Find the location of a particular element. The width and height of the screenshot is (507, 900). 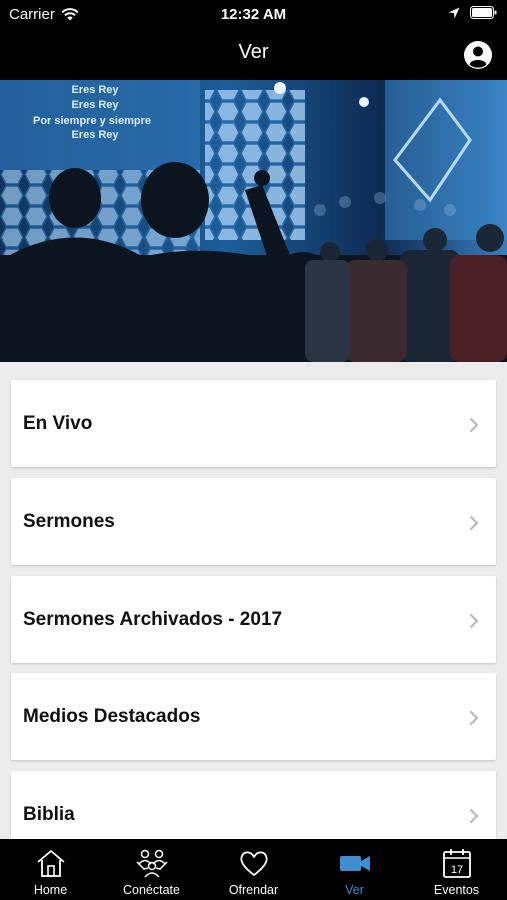

status-bar: Carrier 12:32 AM is located at coordinates (253, 14).